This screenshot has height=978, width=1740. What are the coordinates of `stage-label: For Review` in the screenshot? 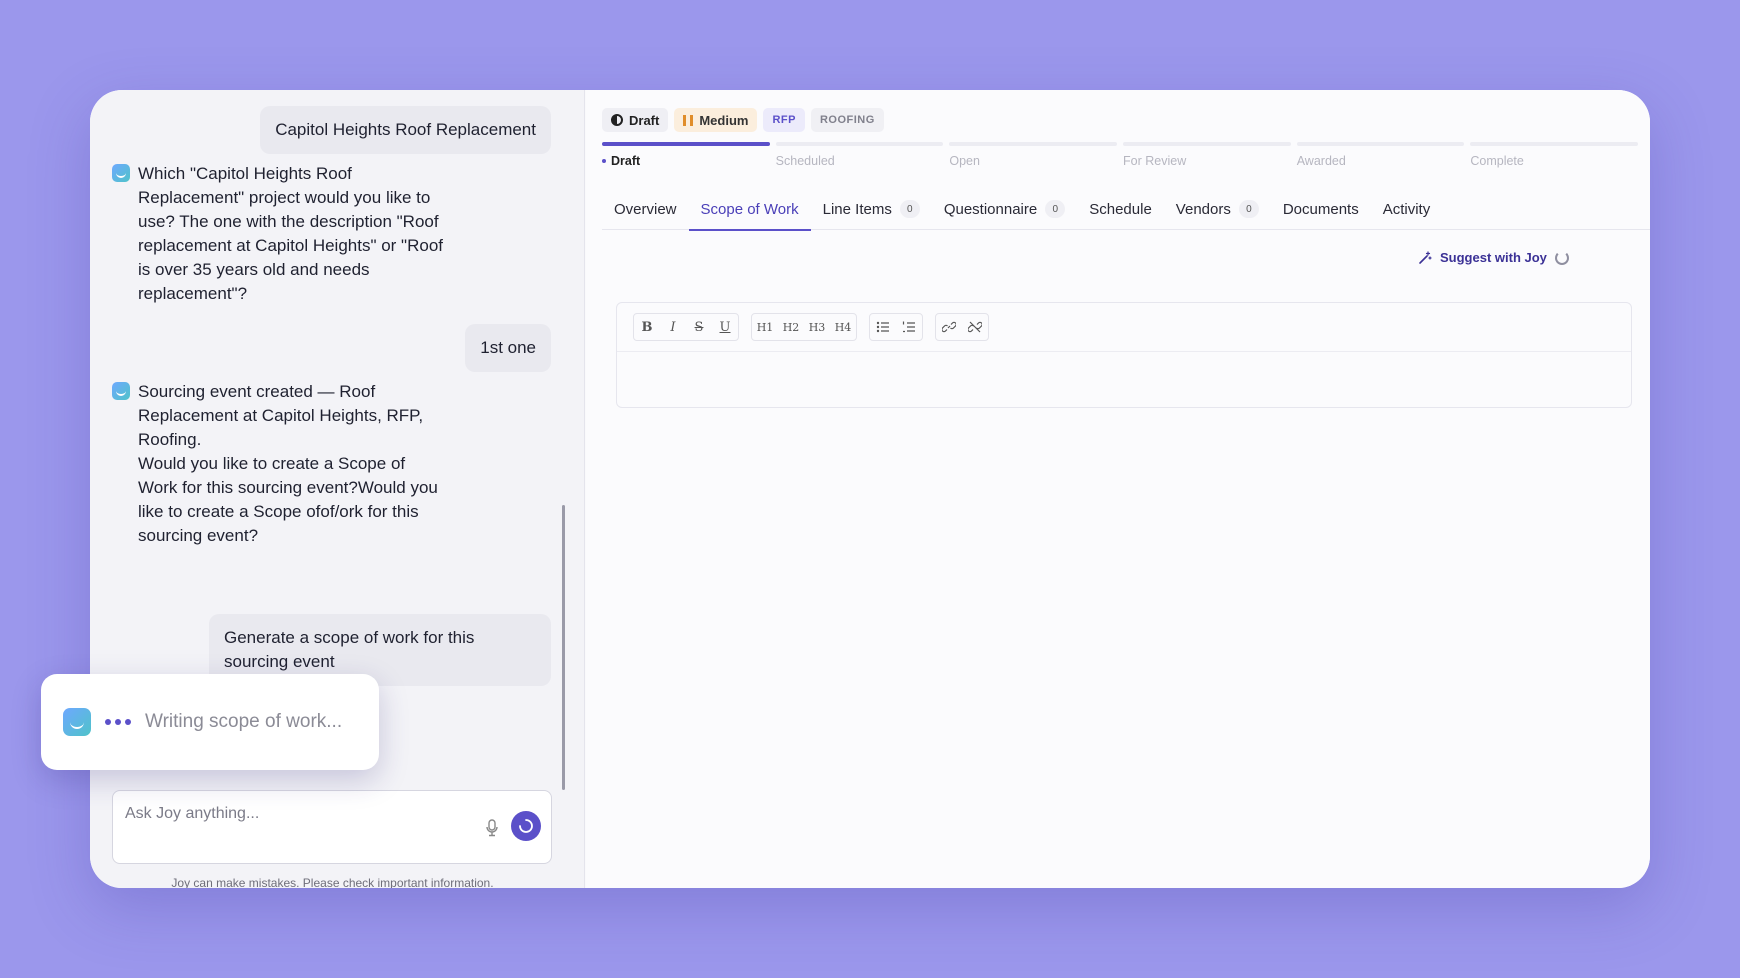 It's located at (1155, 161).